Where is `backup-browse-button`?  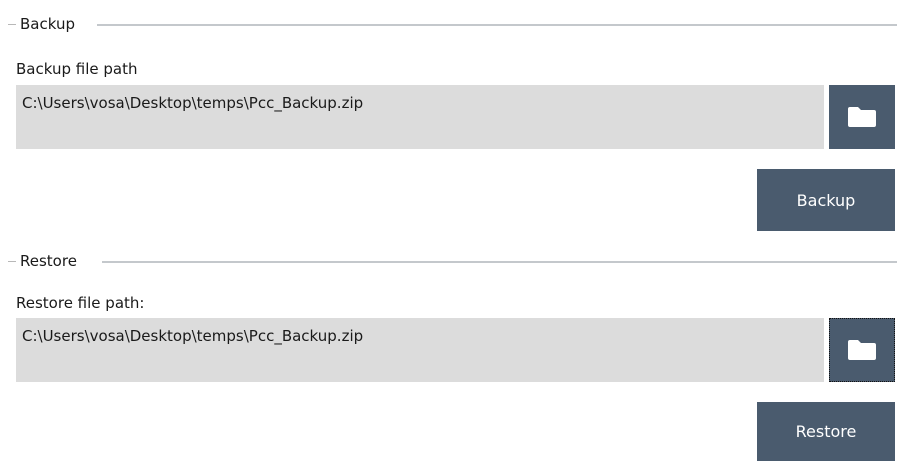 backup-browse-button is located at coordinates (862, 117).